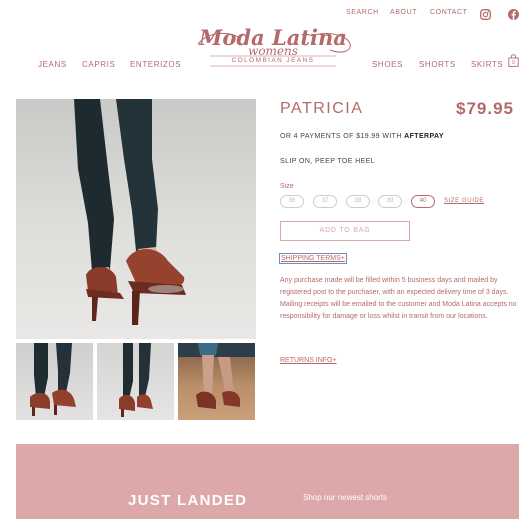 Image resolution: width=531 pixels, height=519 pixels. I want to click on afterpay-brand: AFTERPAY, so click(424, 136).